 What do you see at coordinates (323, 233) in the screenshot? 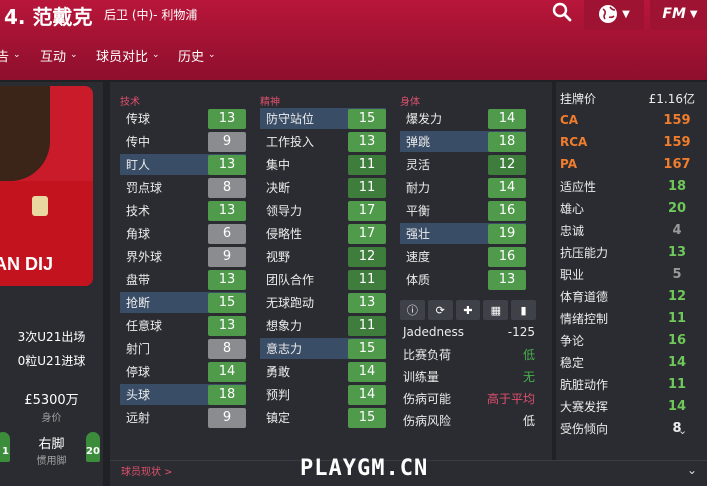
I see `attribute-row-mental: 侵略性 17` at bounding box center [323, 233].